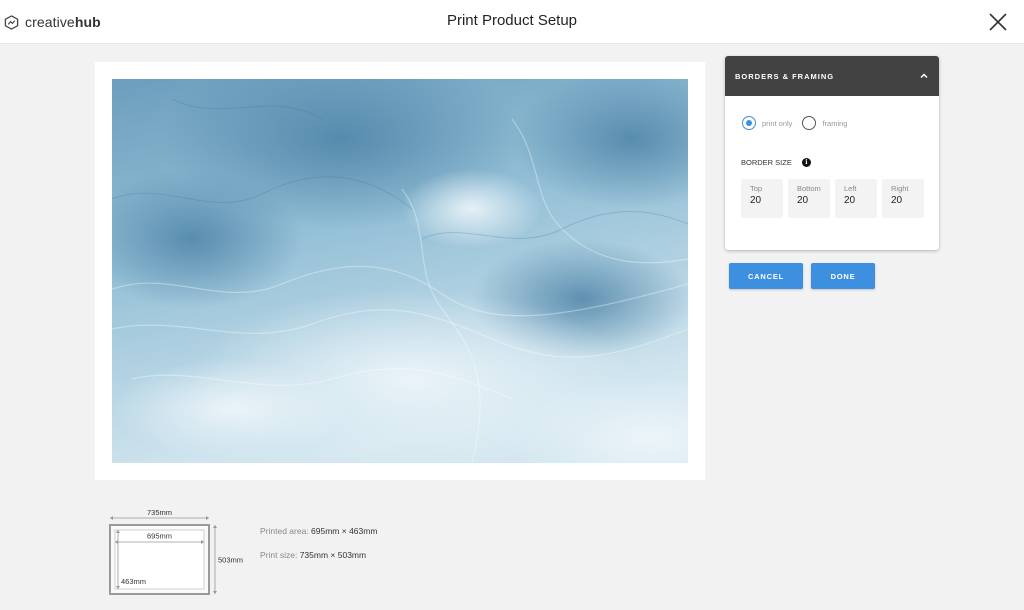 This screenshot has height=610, width=1024. Describe the element at coordinates (333, 555) in the screenshot. I see `print-size-value: 735mm × 503mm` at that location.